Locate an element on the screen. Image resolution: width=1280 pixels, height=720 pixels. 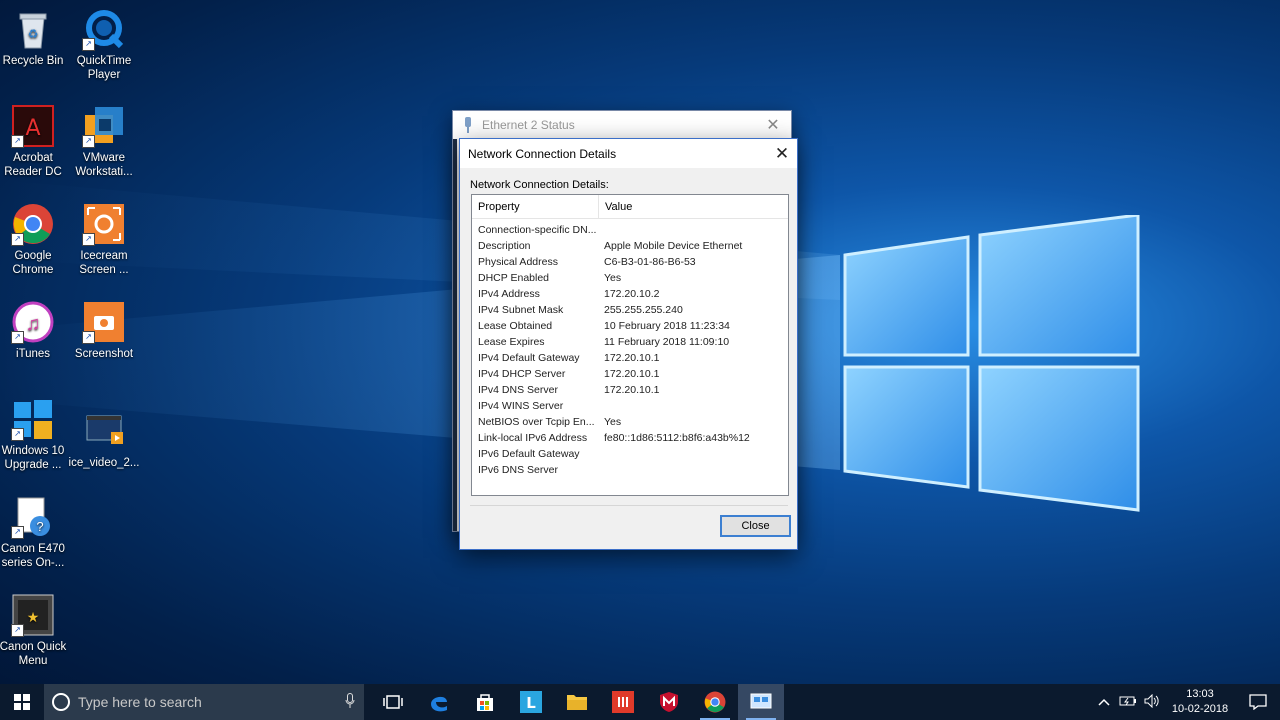
notifications-icon is located at coordinates (1258, 702).